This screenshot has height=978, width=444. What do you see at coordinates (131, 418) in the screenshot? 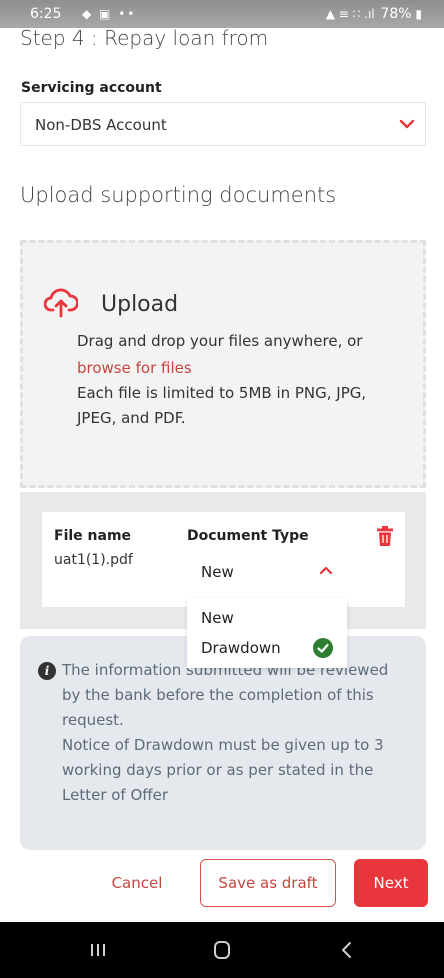
I see `upload-limit-line-2: JPEG, and PDF.` at bounding box center [131, 418].